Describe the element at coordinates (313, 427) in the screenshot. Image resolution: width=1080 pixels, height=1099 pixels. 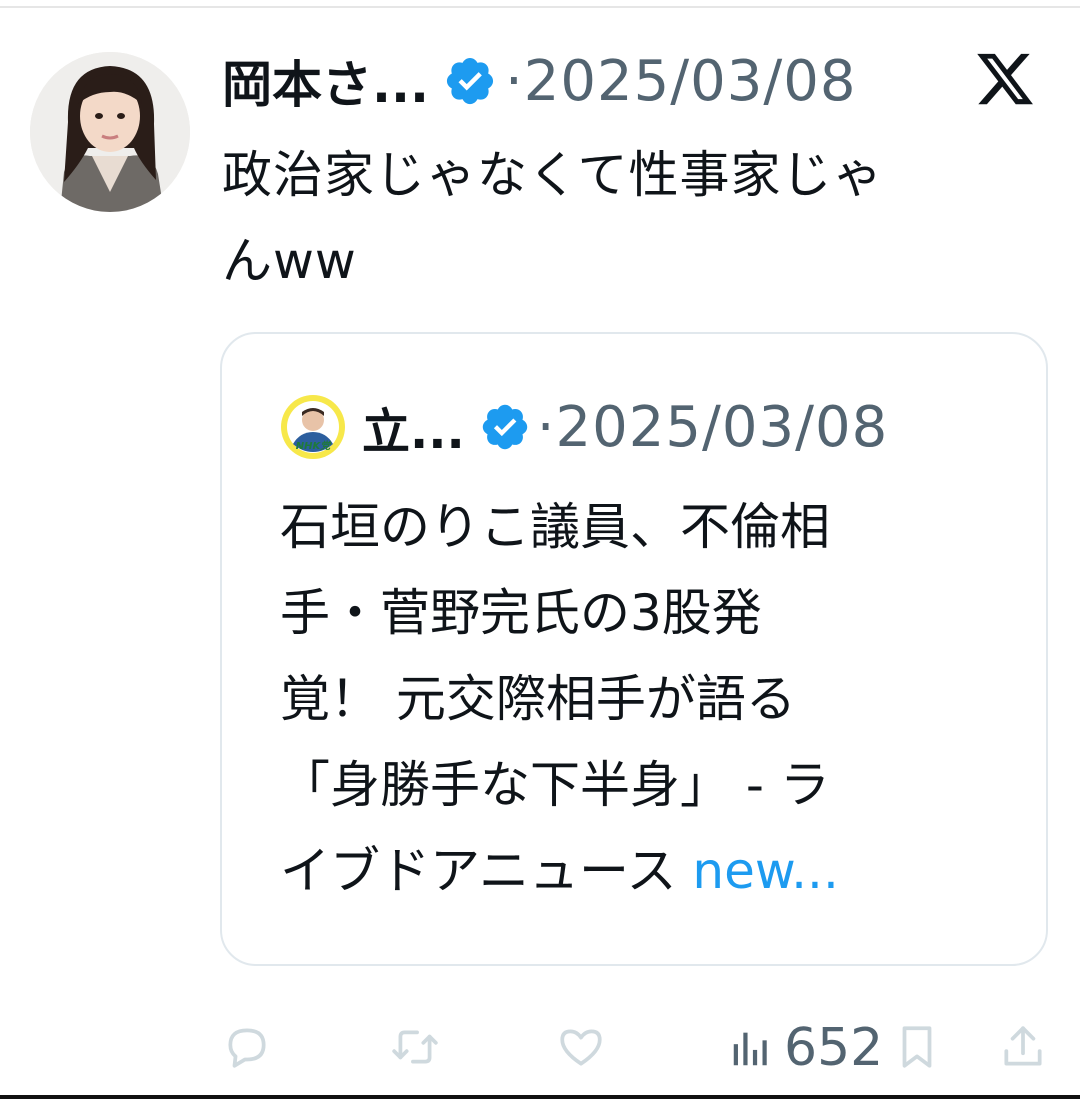
I see `quoted-author-avatar: NHK党` at that location.